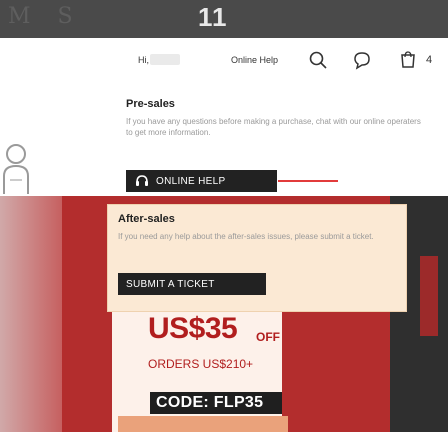 The height and width of the screenshot is (432, 448). I want to click on coupon-orders-threshold: ORDERS US$210+, so click(201, 364).